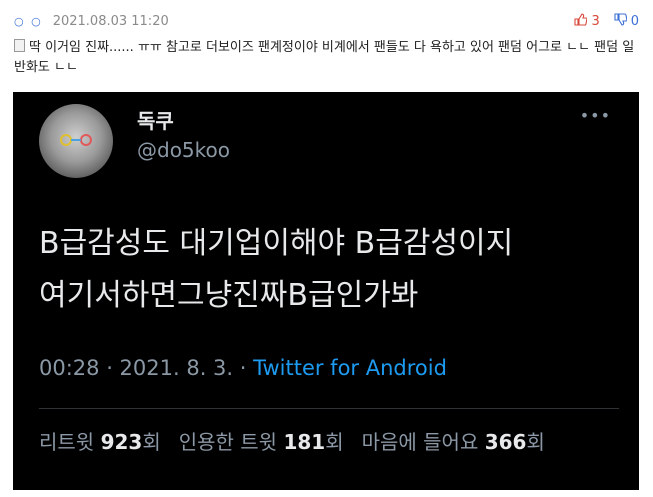  I want to click on downvote-count: 0, so click(634, 21).